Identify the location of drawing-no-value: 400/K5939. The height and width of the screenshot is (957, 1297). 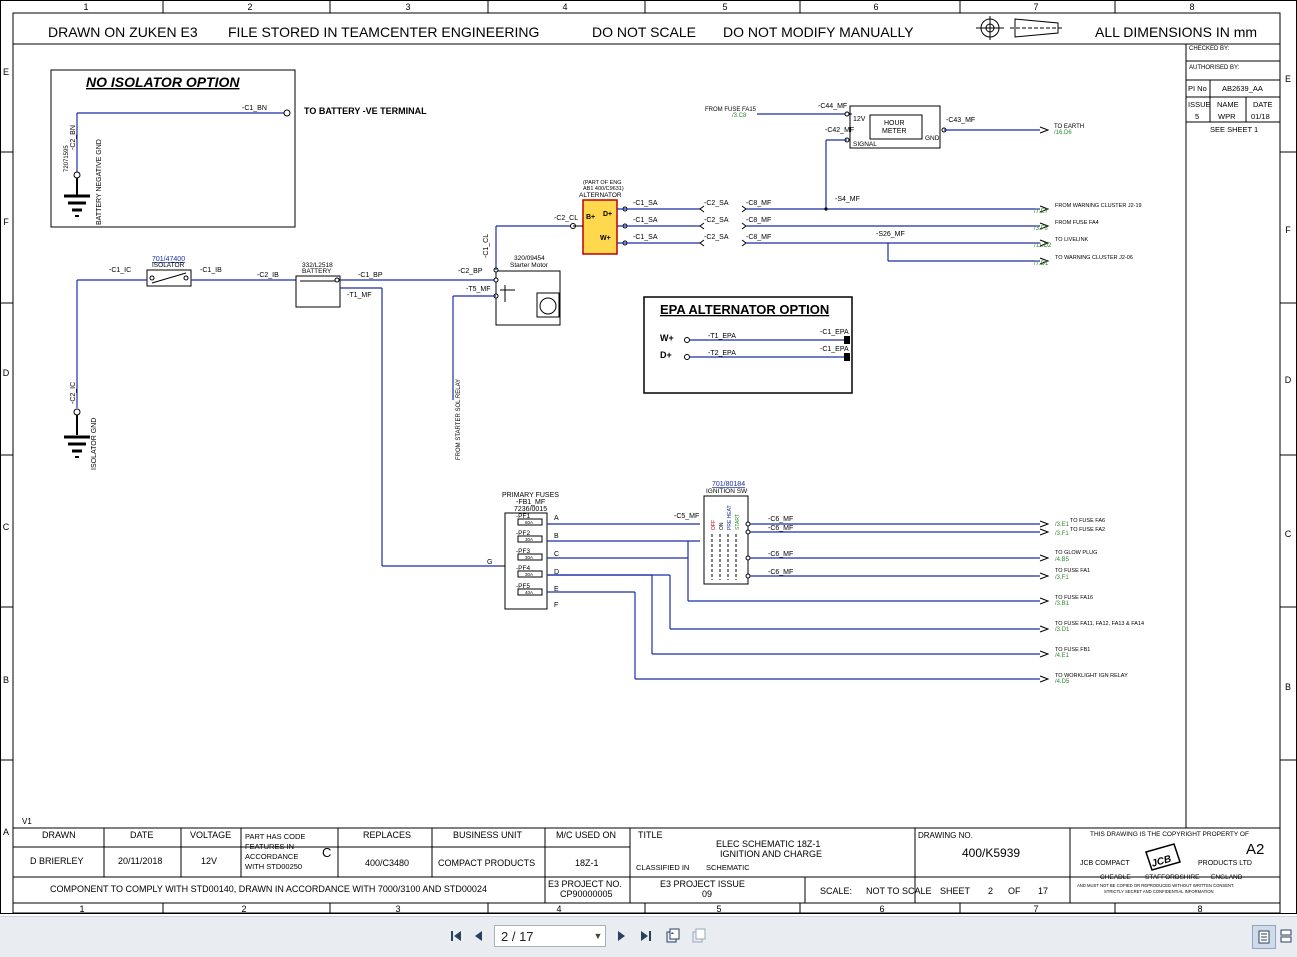
(991, 853).